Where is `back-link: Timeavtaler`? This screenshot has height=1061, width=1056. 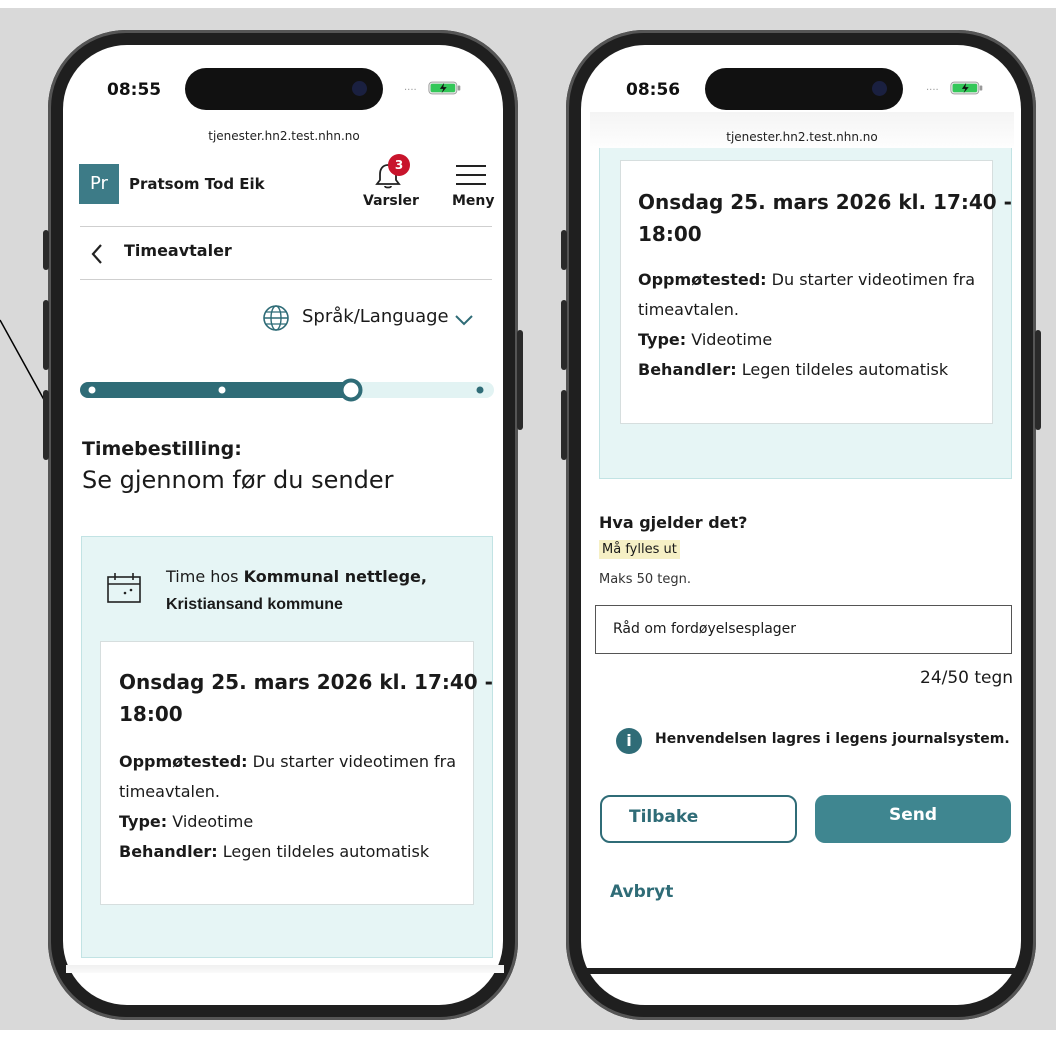
back-link: Timeavtaler is located at coordinates (190, 254).